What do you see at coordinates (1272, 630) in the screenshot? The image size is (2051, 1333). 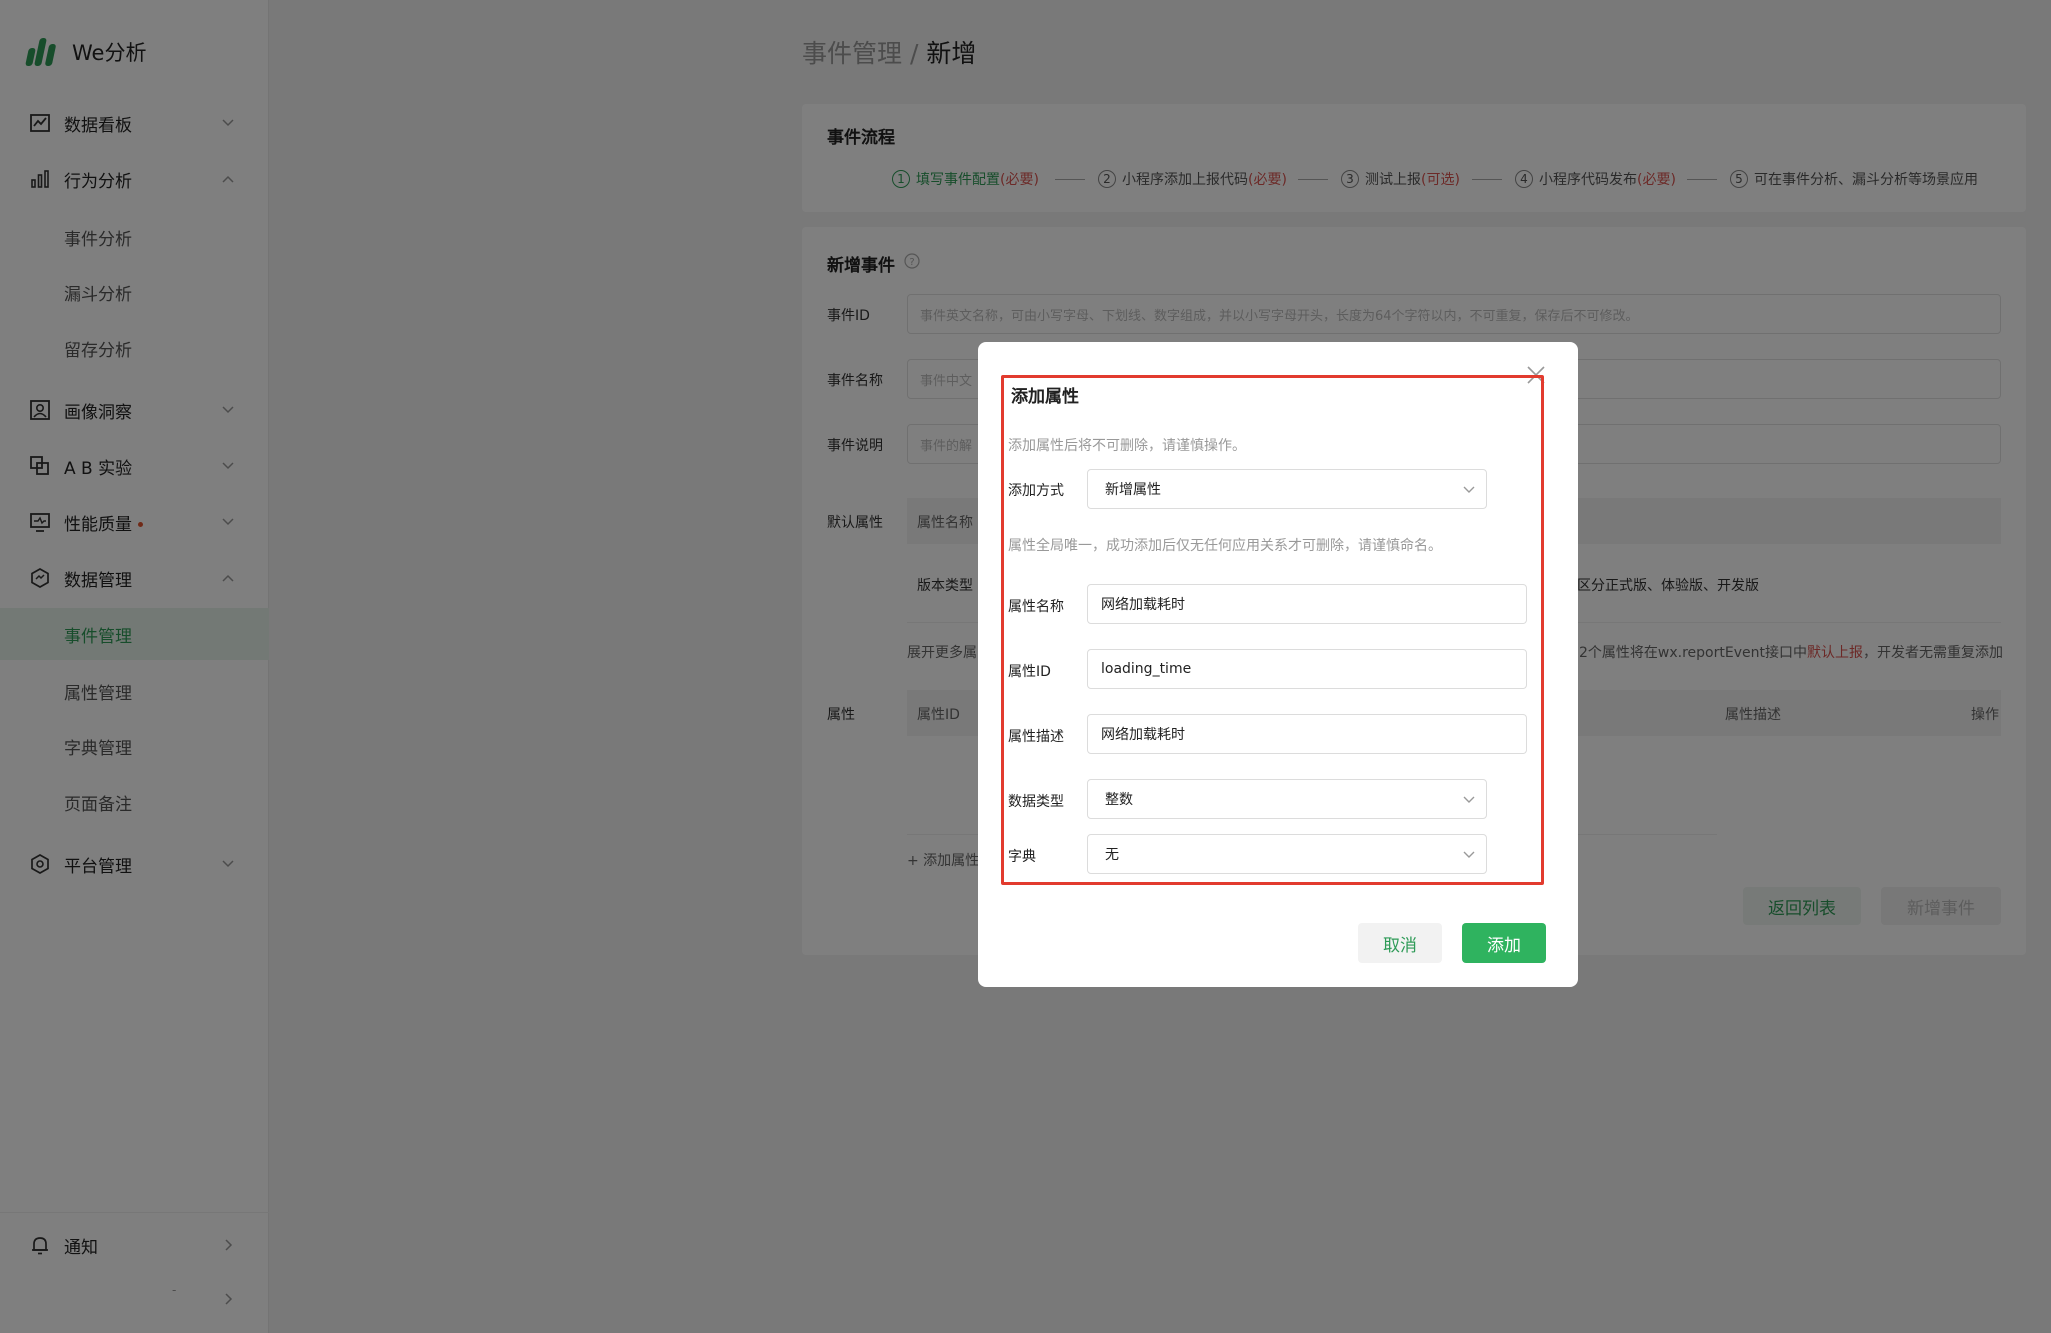 I see `highlight-box` at bounding box center [1272, 630].